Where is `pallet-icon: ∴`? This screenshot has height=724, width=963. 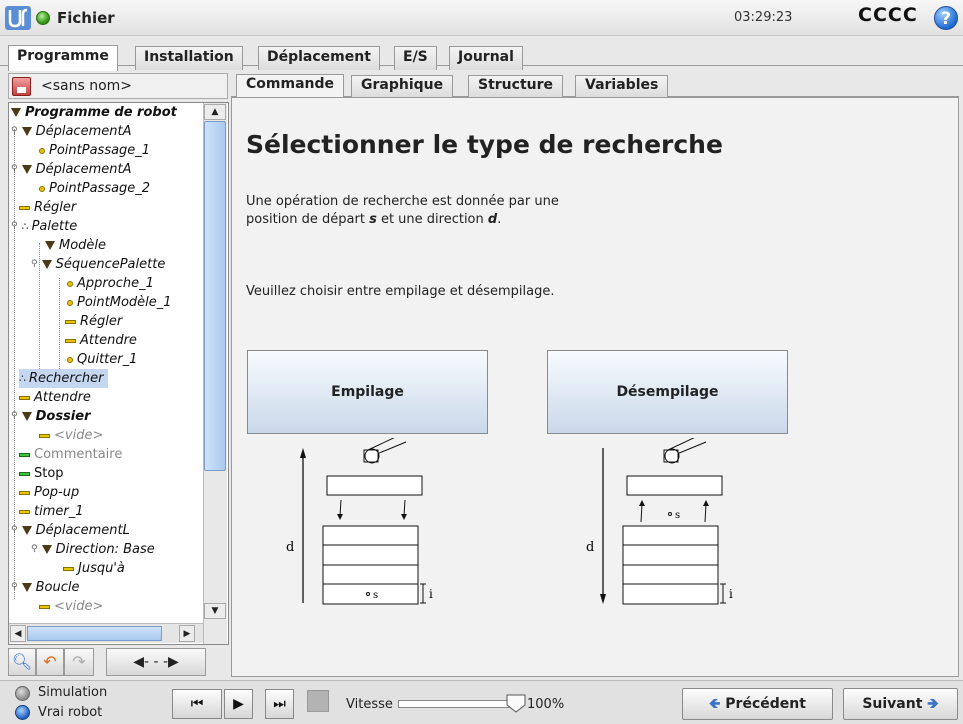 pallet-icon: ∴ is located at coordinates (25, 226).